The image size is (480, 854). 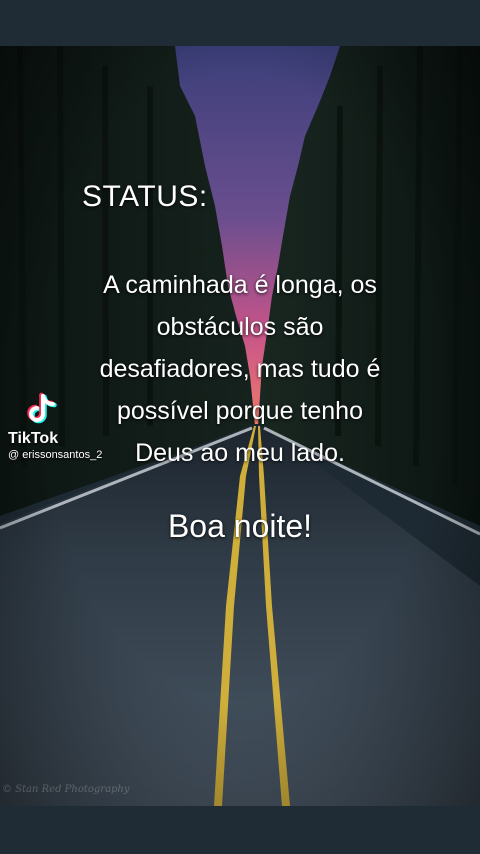 What do you see at coordinates (42, 408) in the screenshot?
I see `tiktok-note-icon` at bounding box center [42, 408].